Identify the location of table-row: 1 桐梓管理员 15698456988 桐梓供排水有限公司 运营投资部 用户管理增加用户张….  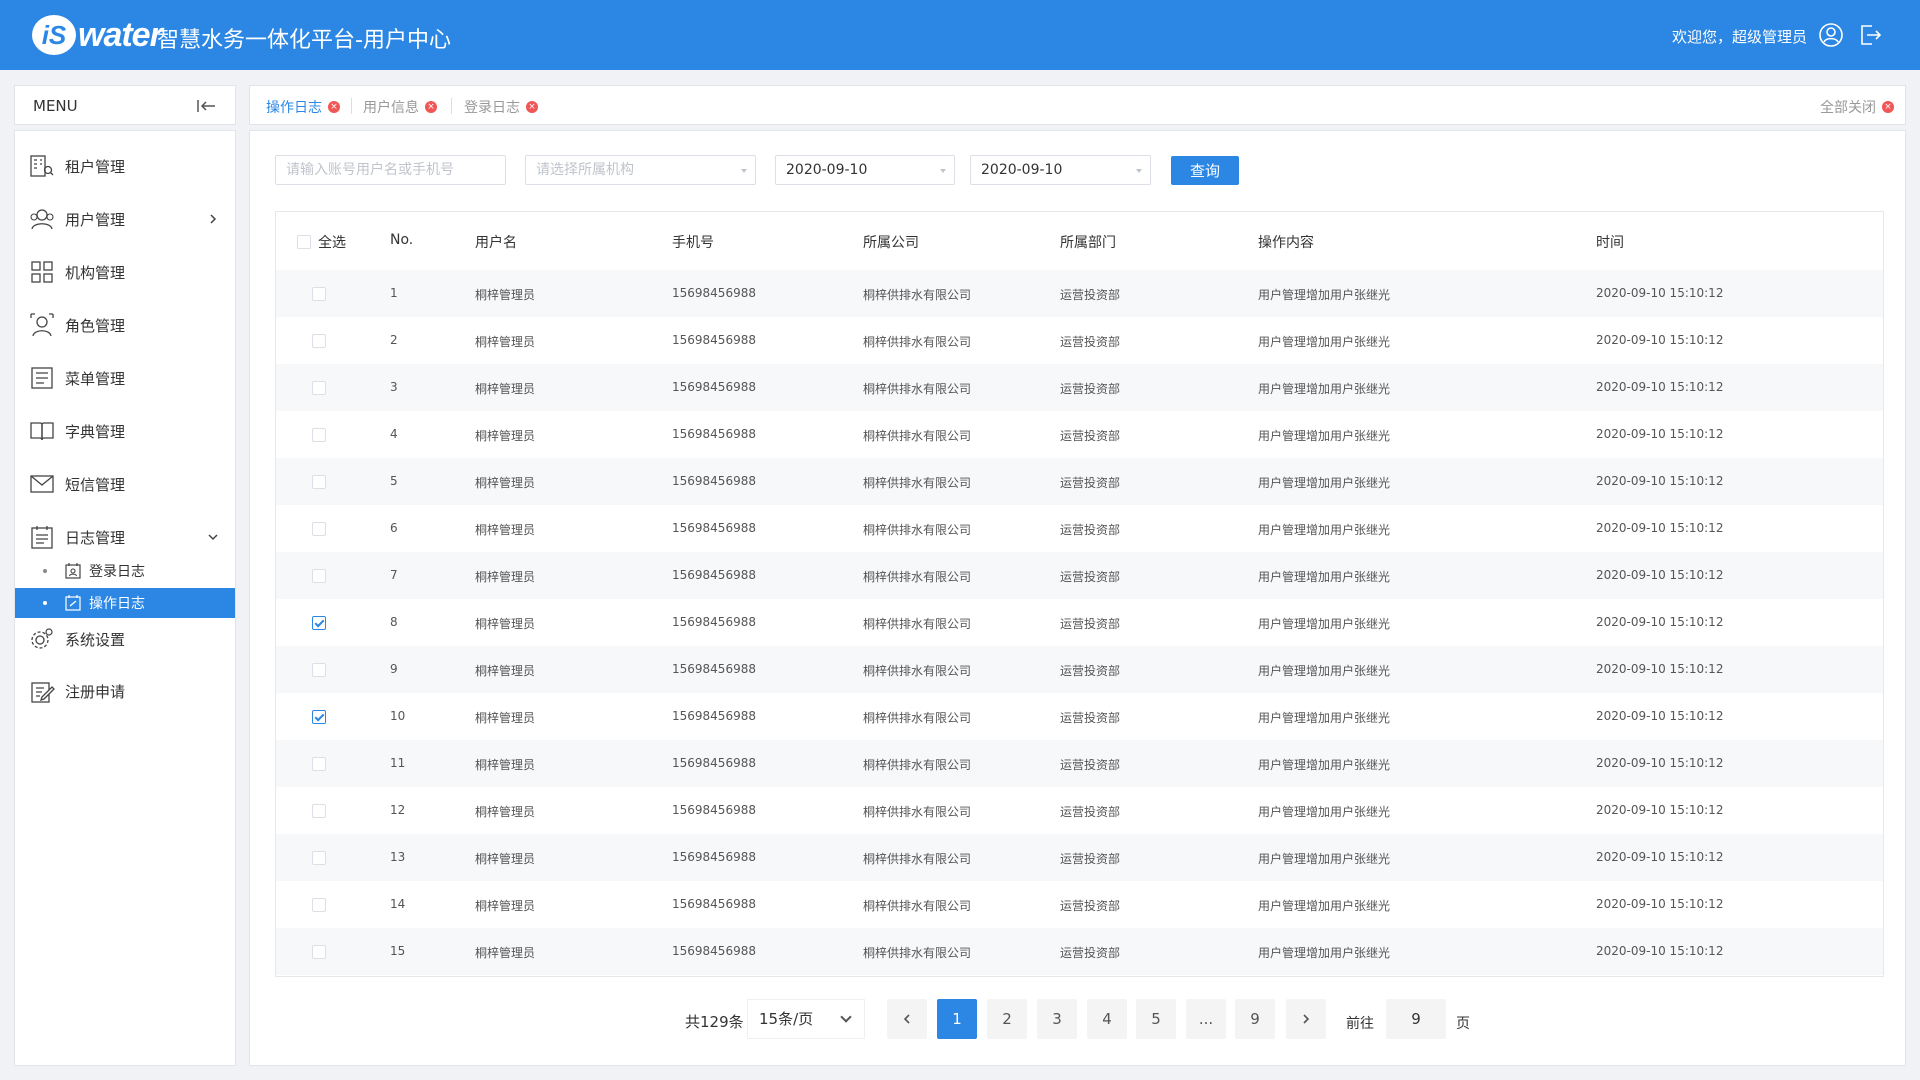
(1079, 293).